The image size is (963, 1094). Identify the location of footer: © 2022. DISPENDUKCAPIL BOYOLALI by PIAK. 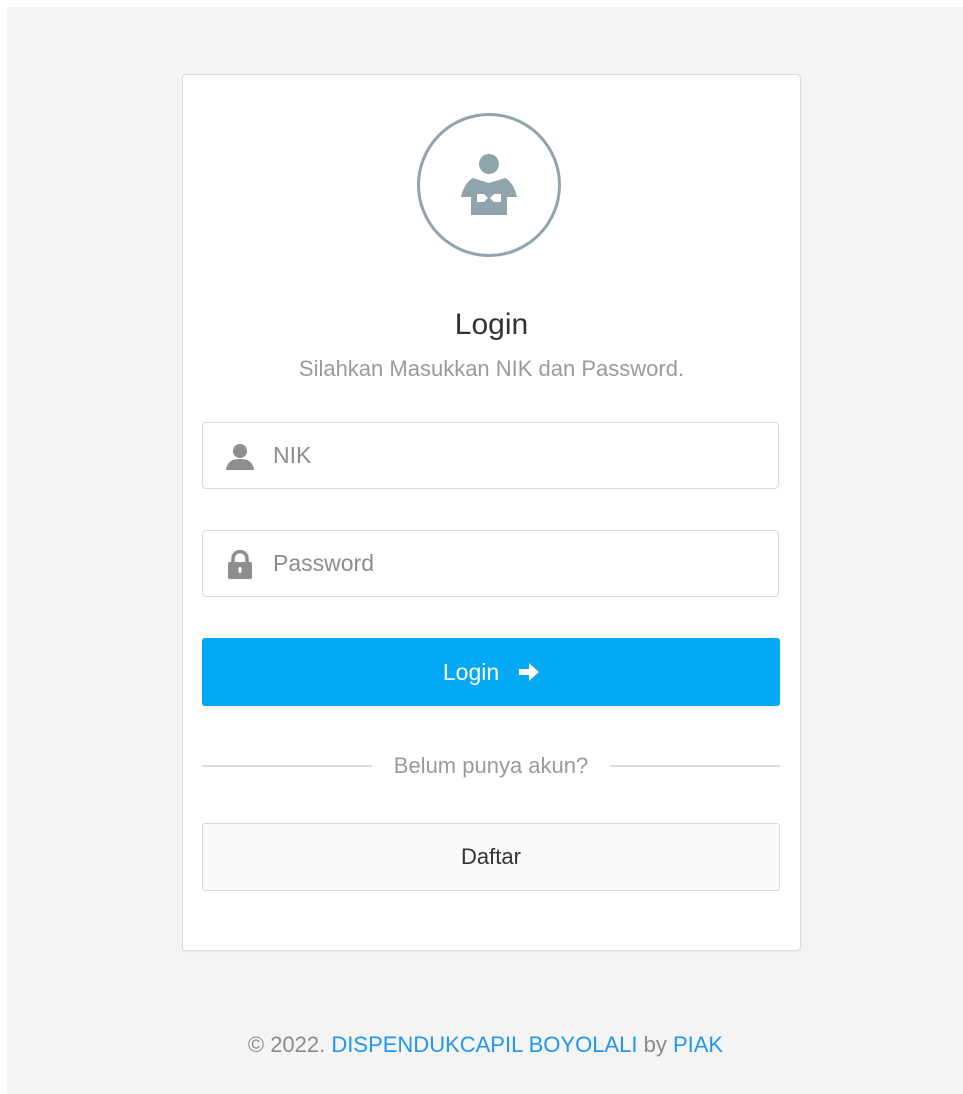
(485, 1045).